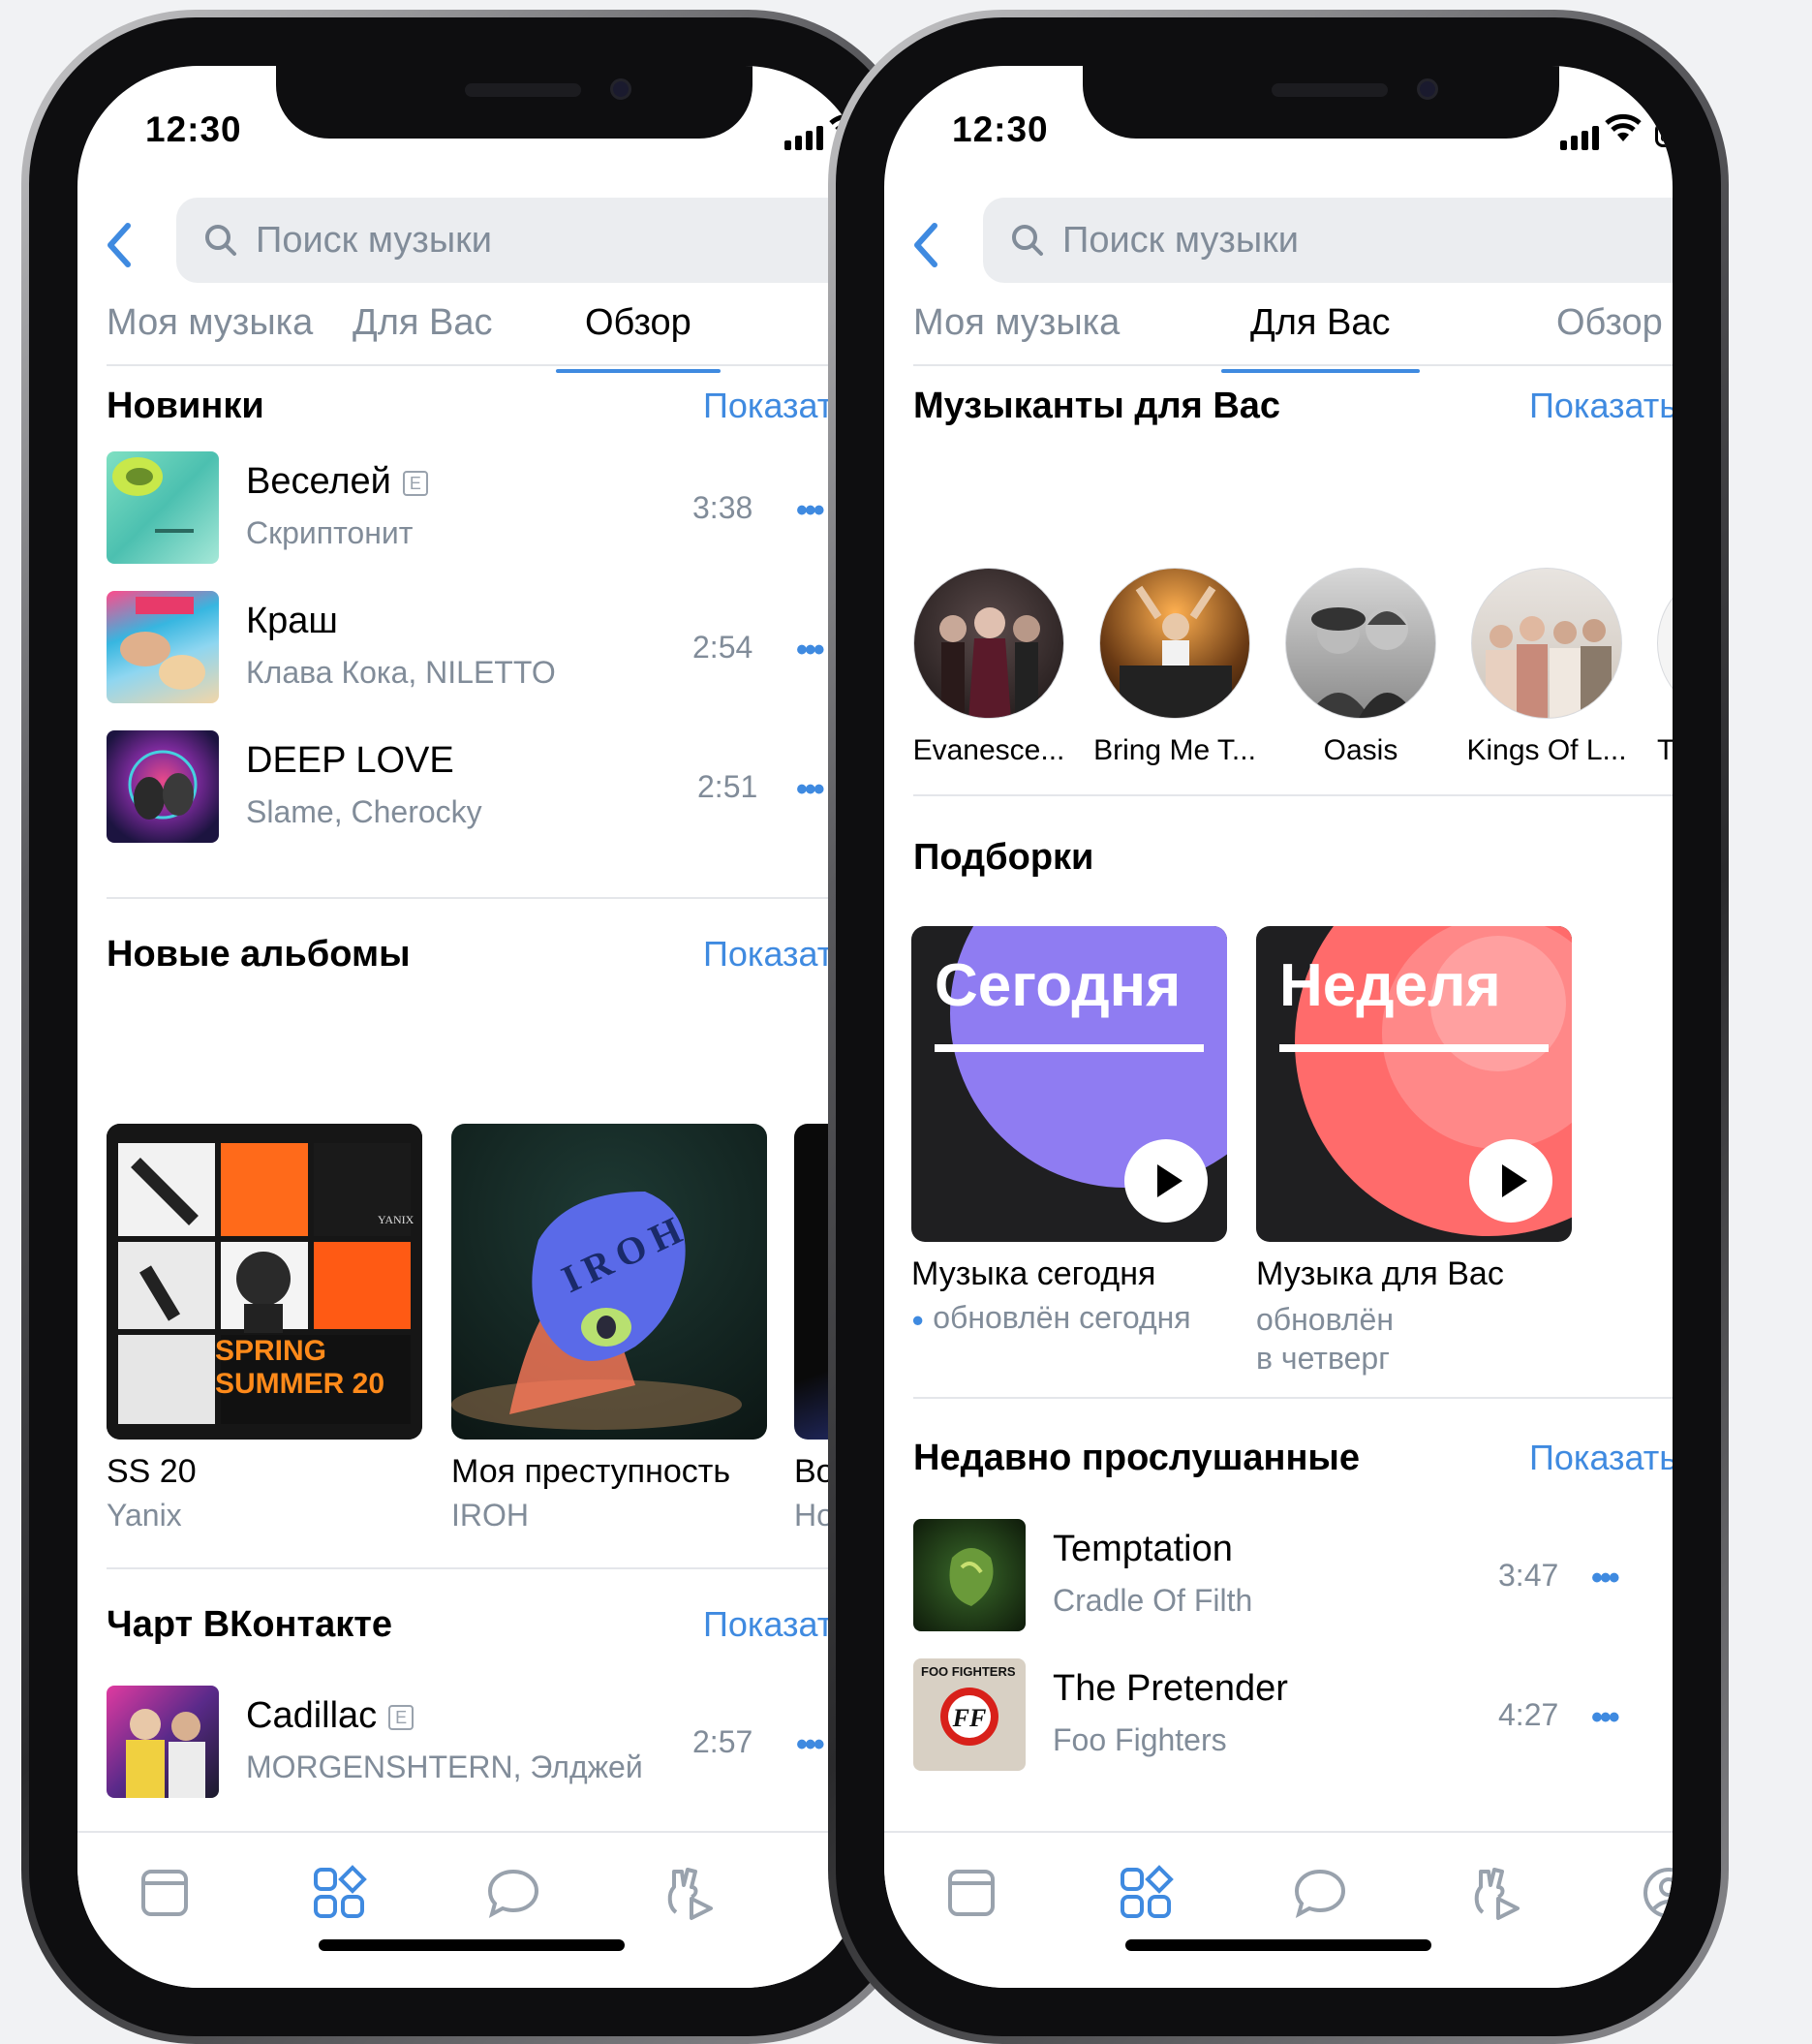  I want to click on album-artist: IROH, so click(490, 1515).